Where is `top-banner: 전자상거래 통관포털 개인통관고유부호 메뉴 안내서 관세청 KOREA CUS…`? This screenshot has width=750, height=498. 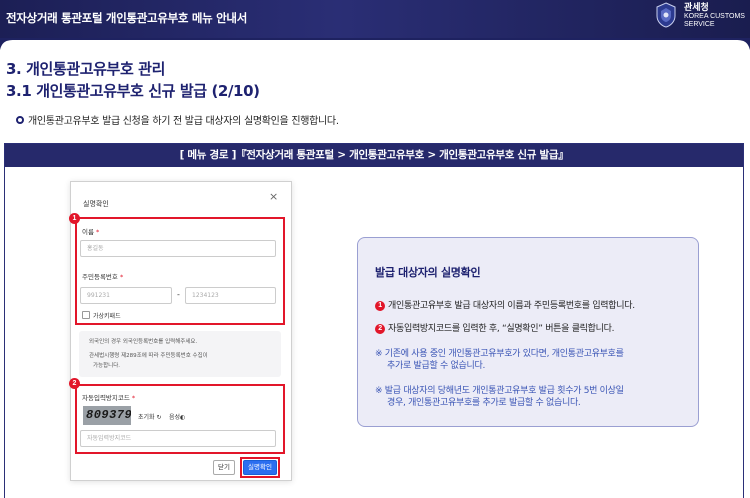 top-banner: 전자상거래 통관포털 개인통관고유부호 메뉴 안내서 관세청 KOREA CUS… is located at coordinates (375, 19).